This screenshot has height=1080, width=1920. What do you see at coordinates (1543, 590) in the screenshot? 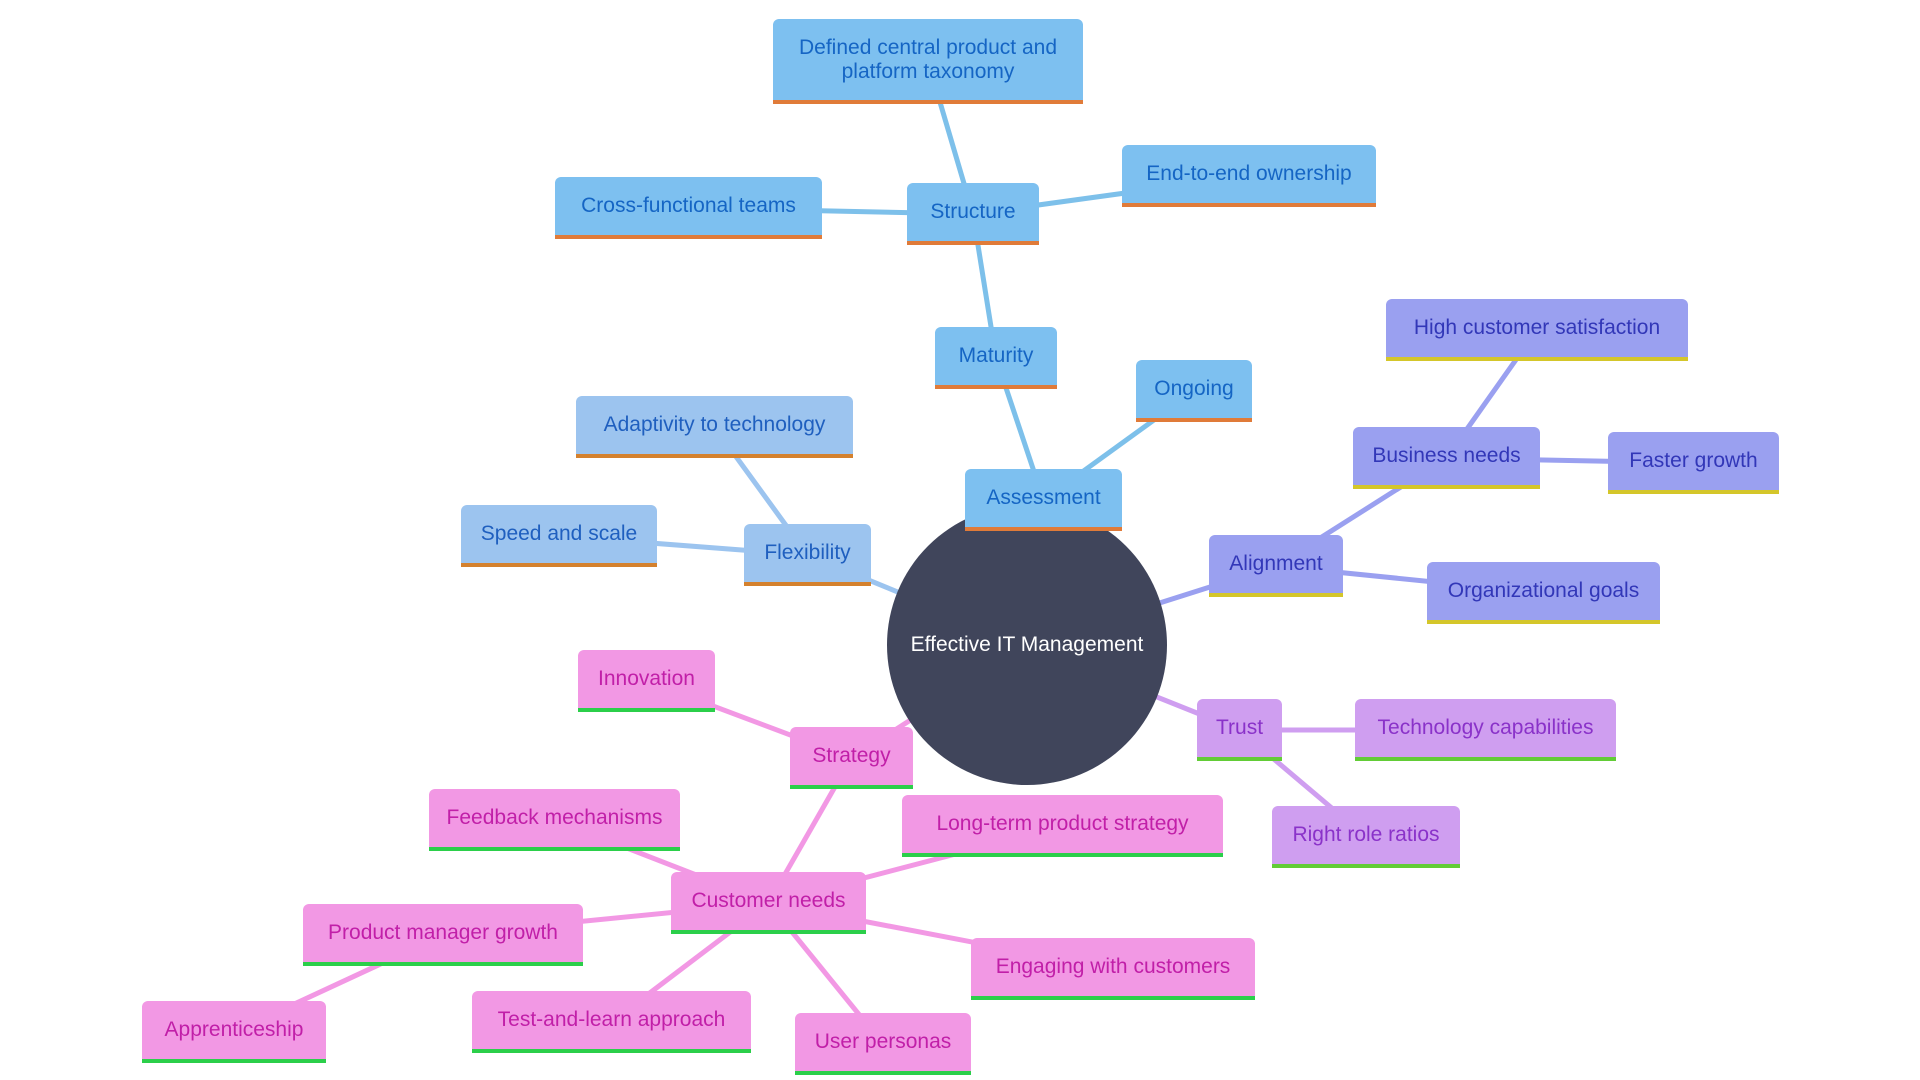
I see `node-label: Organizational goals` at bounding box center [1543, 590].